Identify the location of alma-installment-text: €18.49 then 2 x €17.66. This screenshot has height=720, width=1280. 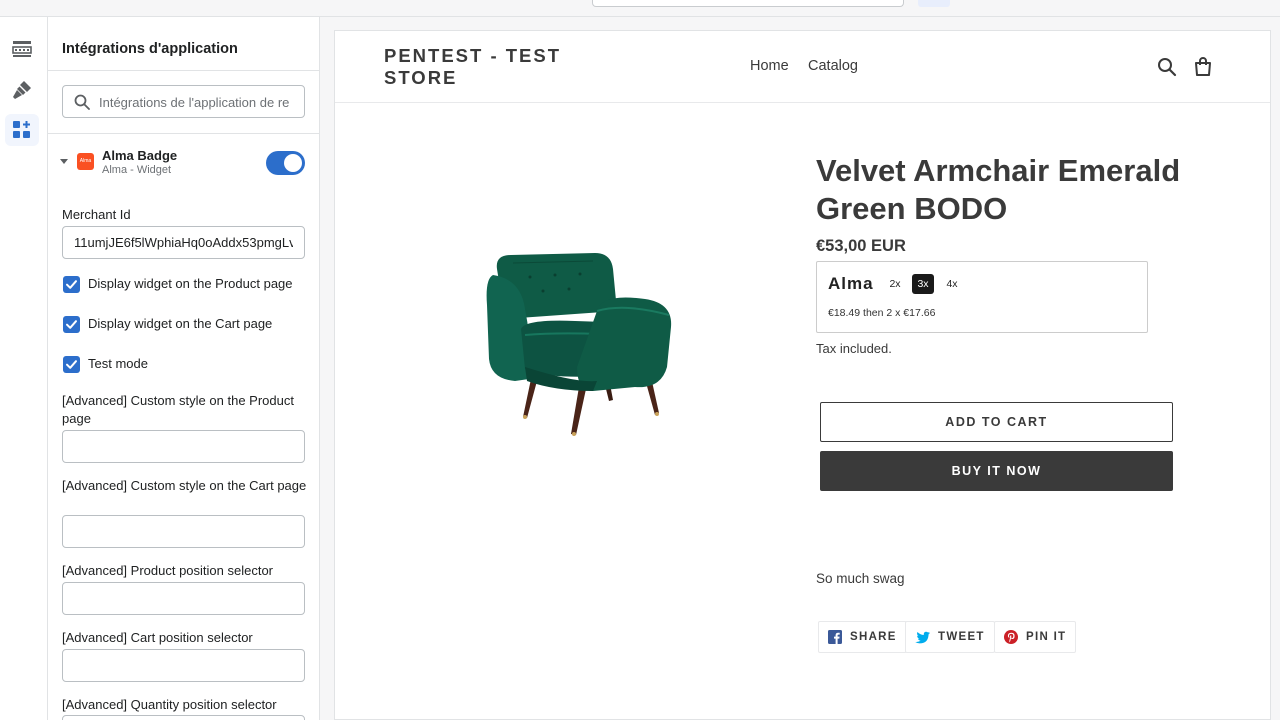
(882, 313).